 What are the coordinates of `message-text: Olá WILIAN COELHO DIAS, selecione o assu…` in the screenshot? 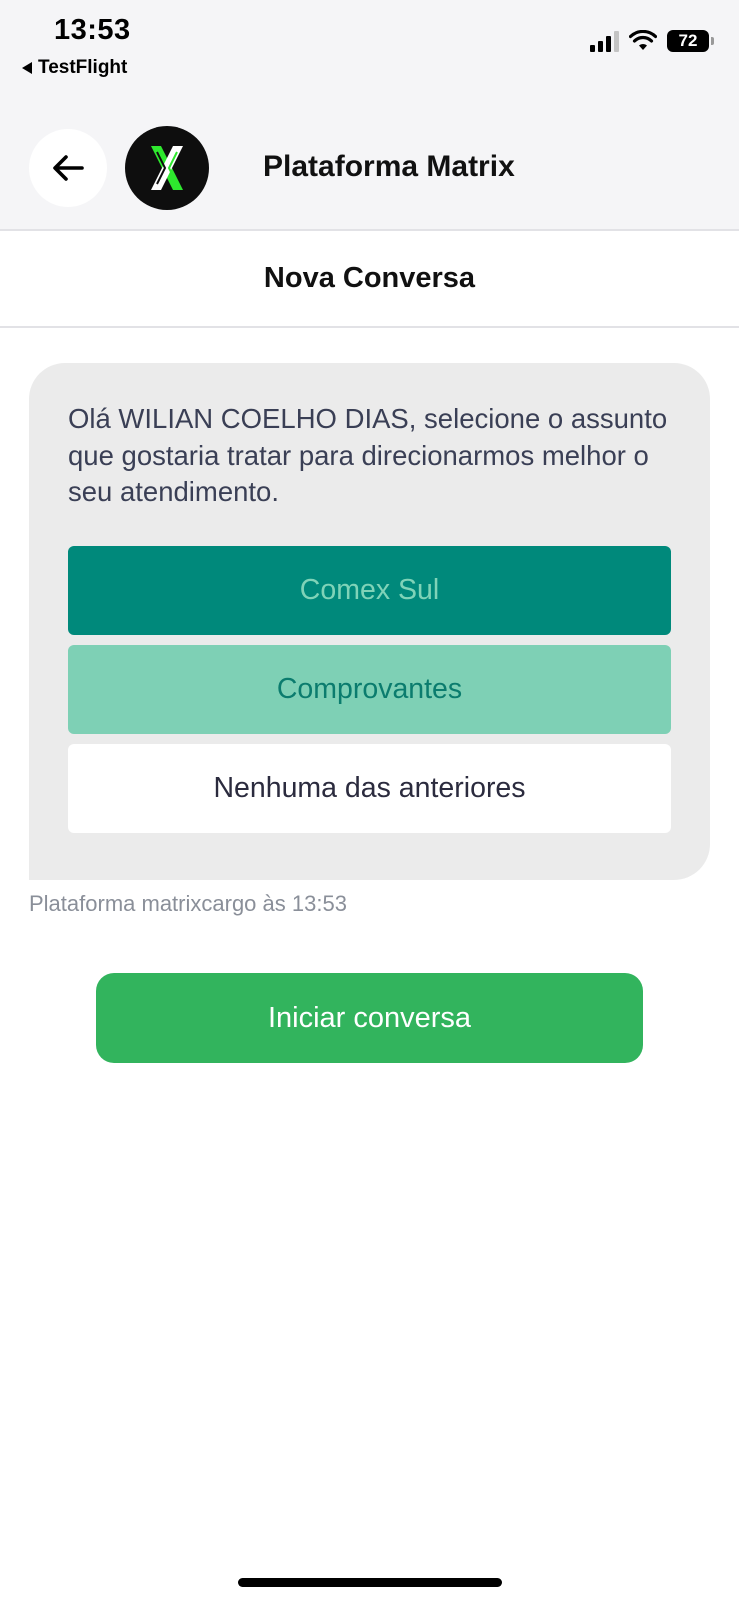 It's located at (368, 455).